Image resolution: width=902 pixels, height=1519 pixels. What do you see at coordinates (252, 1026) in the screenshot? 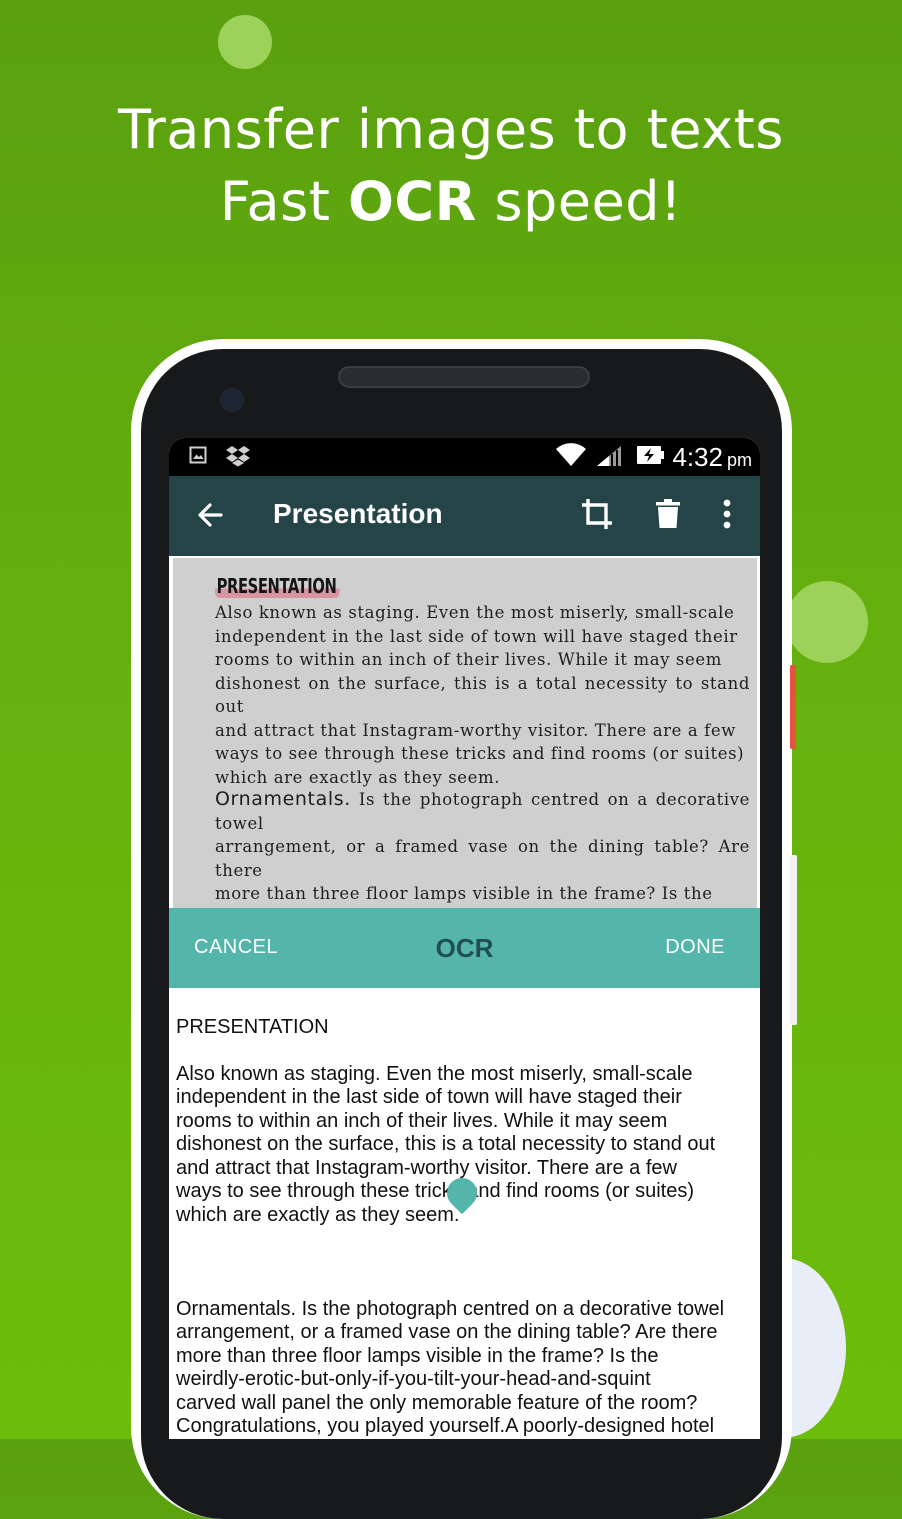
I see `result-heading: PRESENTATION` at bounding box center [252, 1026].